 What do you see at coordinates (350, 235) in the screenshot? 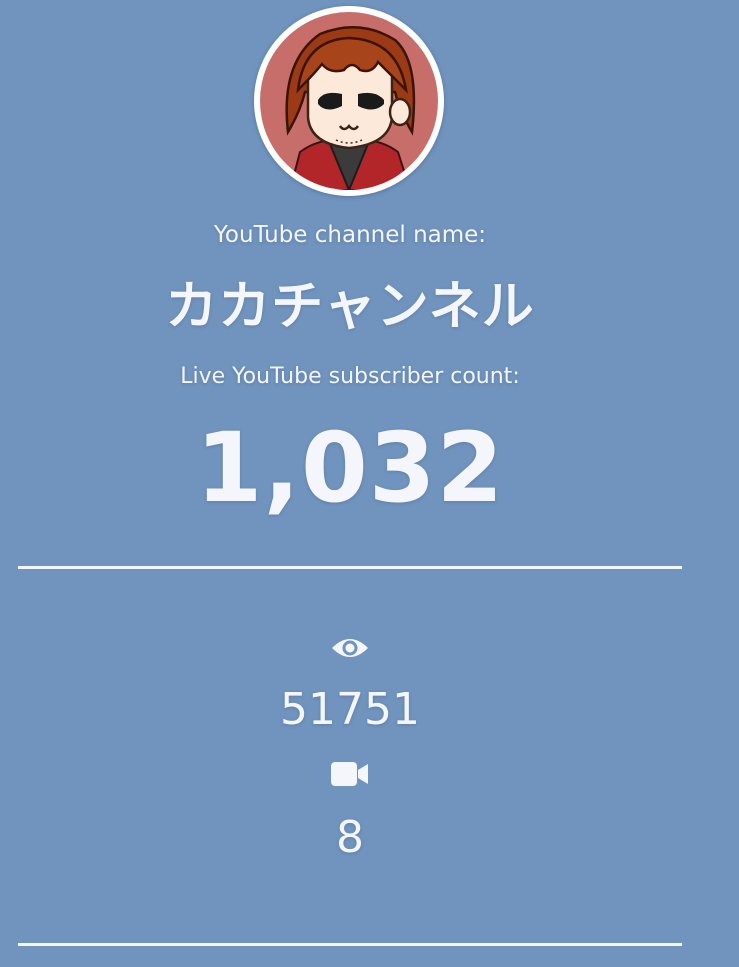
I see `channel-name-label: YouTube channel name:` at bounding box center [350, 235].